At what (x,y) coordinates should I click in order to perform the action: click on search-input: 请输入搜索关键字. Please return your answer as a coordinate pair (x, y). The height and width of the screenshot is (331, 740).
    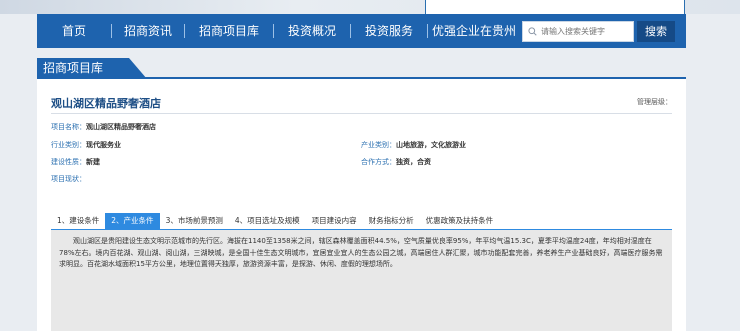
    Looking at the image, I should click on (578, 31).